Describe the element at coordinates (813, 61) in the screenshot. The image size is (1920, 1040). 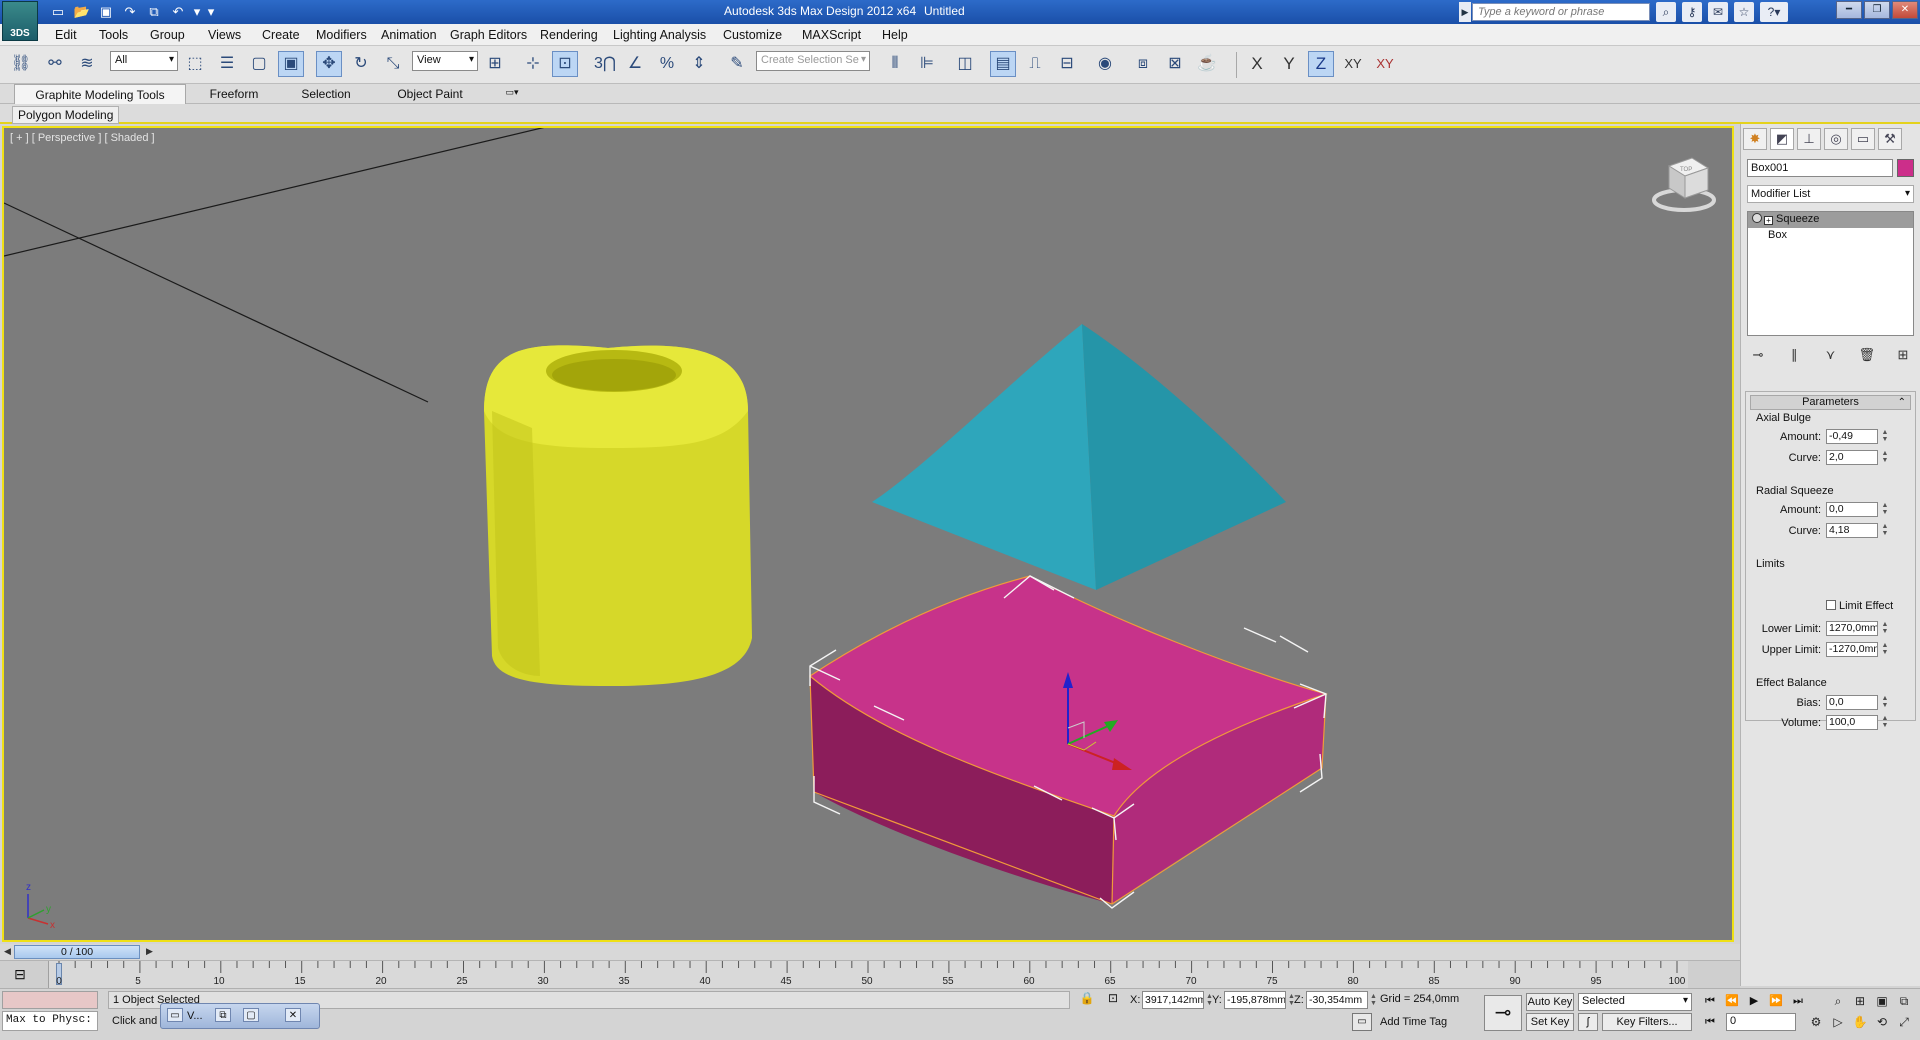
I see `named-selection-dropdown: Create Selection Se` at that location.